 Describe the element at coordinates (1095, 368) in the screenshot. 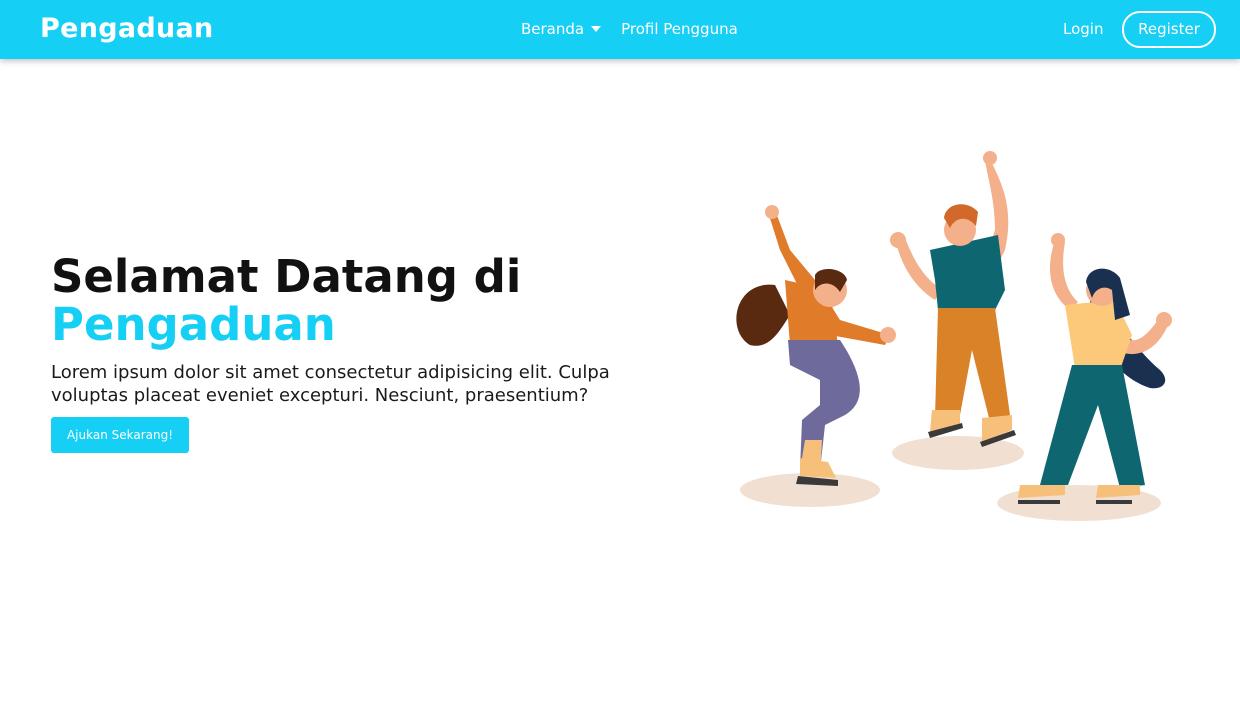

I see `person-right` at that location.